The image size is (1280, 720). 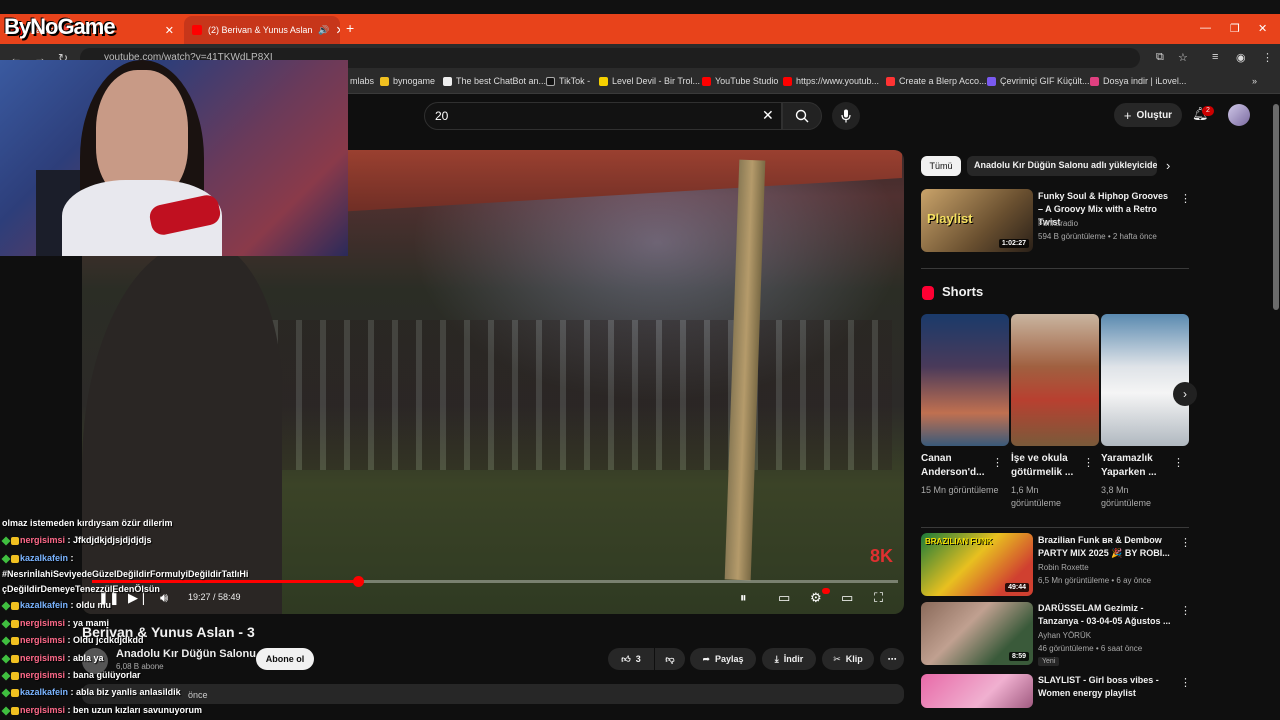 What do you see at coordinates (1095, 580) in the screenshot?
I see `related-video-meta: 6,5 Mn görüntüleme • 6 ay önce` at bounding box center [1095, 580].